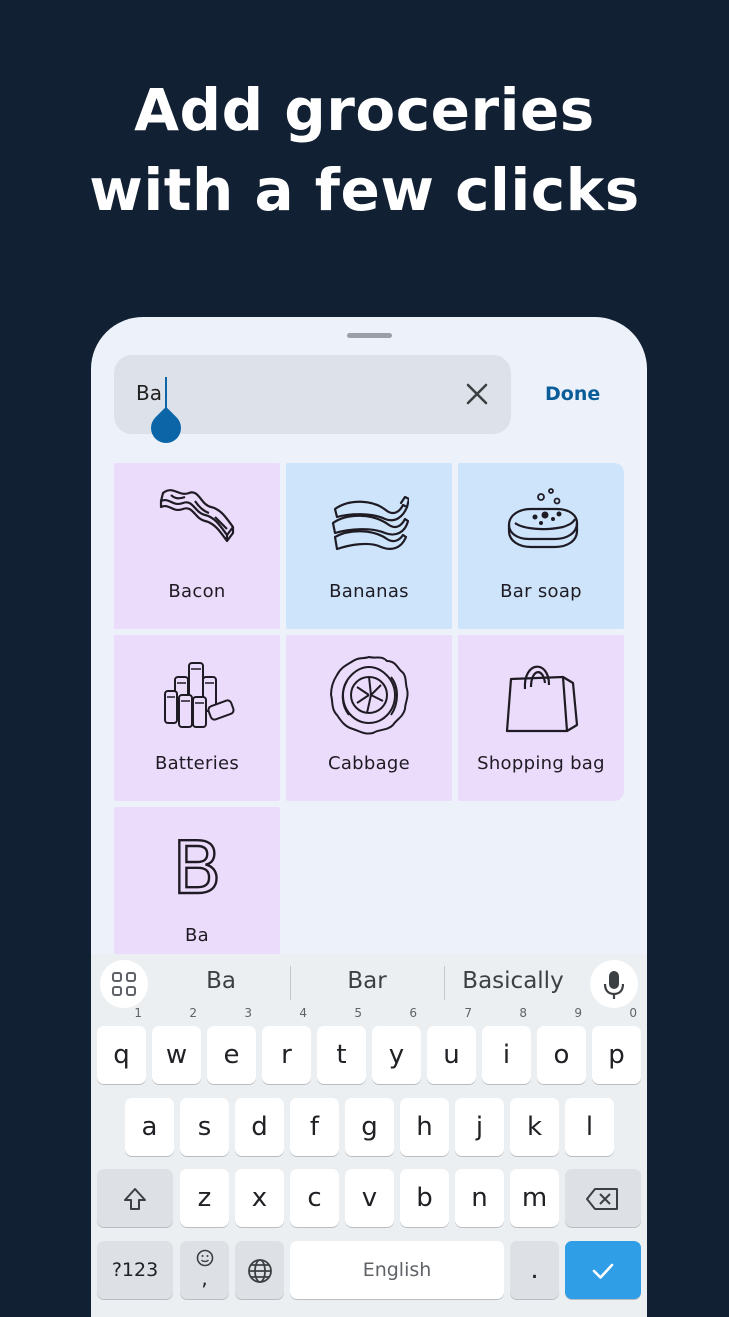 The image size is (729, 1317). I want to click on key-i: i8, so click(506, 1045).